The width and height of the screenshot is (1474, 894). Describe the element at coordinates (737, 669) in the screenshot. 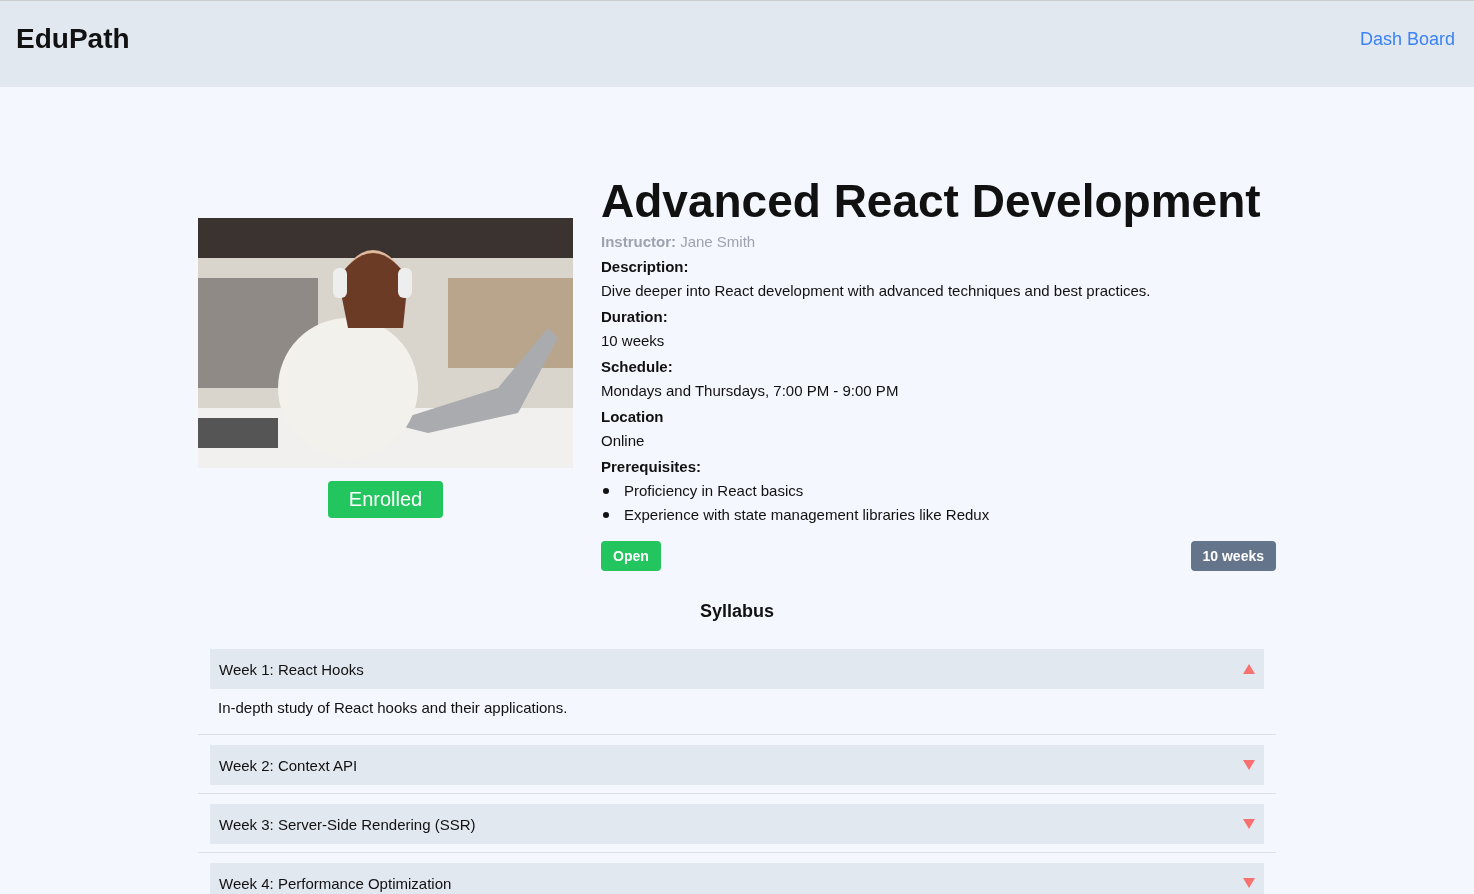

I see `week-header: Week 1: React Hooks` at that location.